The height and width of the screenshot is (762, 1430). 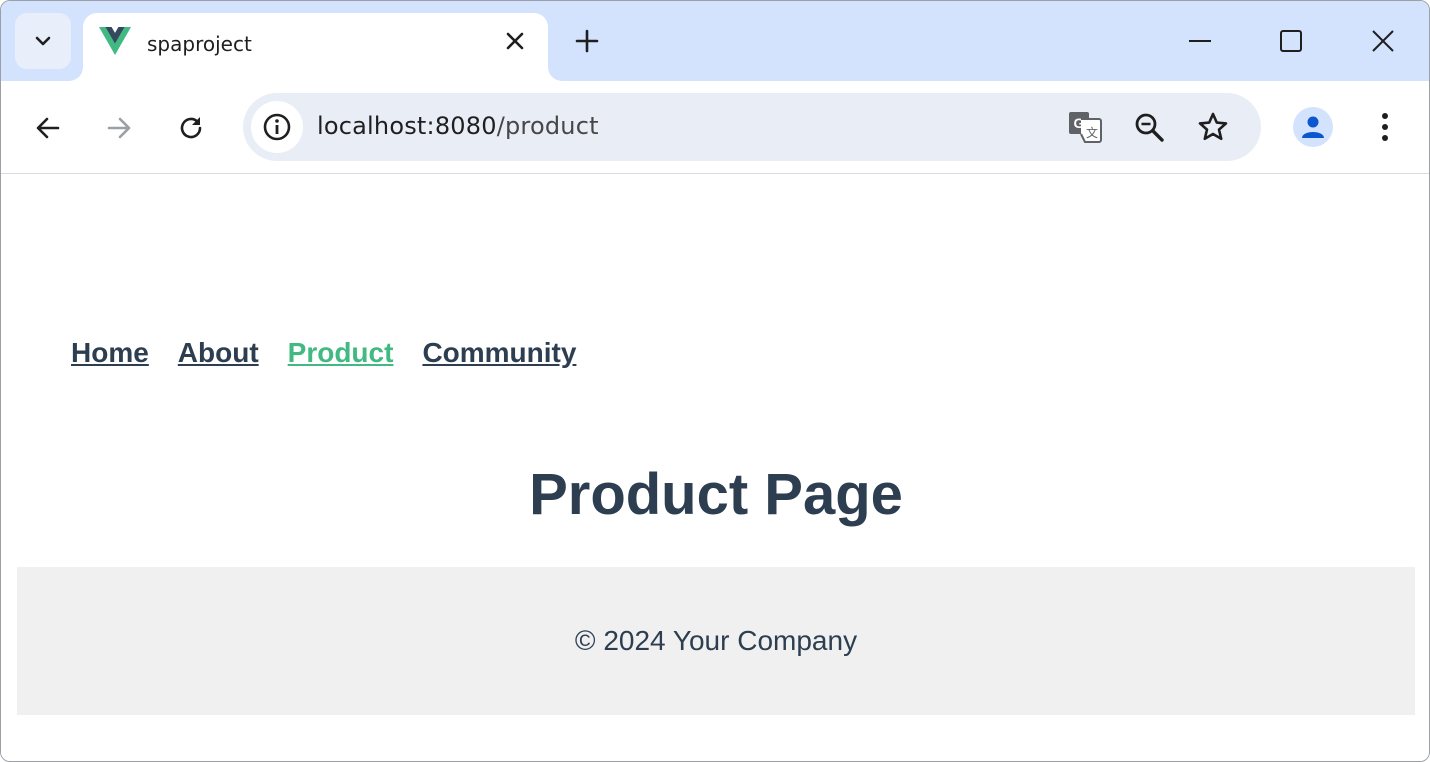 I want to click on window-close-icon, so click(x=1383, y=41).